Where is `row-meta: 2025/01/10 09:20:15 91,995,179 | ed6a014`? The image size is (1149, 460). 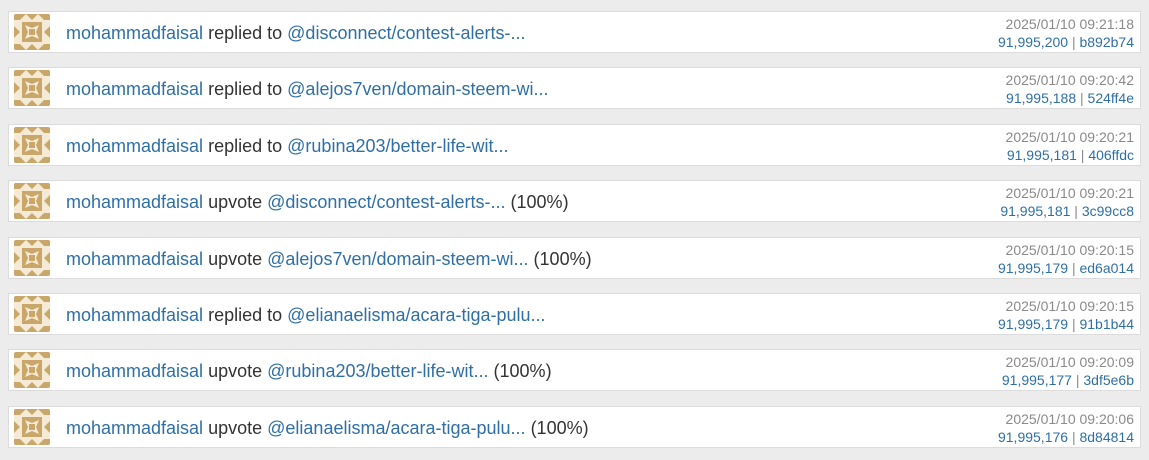 row-meta: 2025/01/10 09:20:15 91,995,179 | ed6a014 is located at coordinates (1066, 259).